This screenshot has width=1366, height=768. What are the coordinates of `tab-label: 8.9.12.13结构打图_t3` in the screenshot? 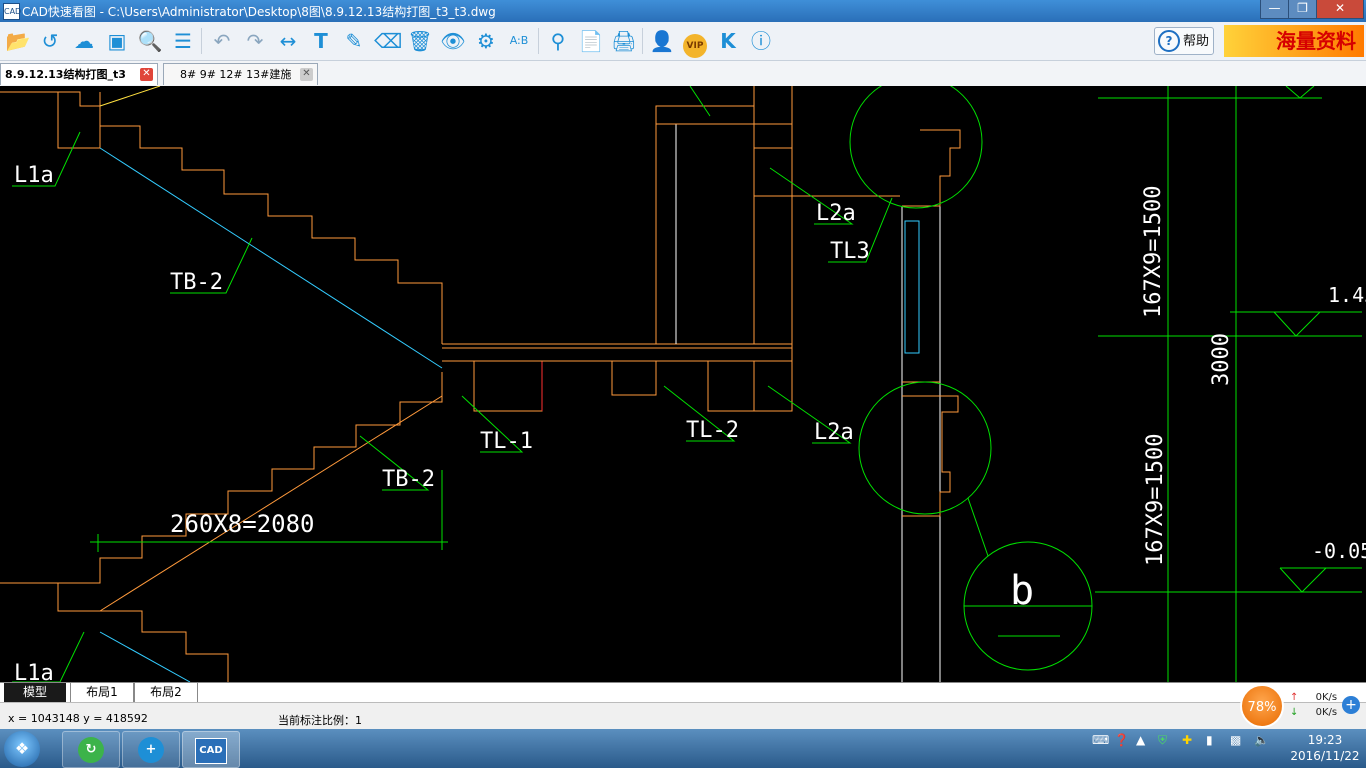 It's located at (65, 74).